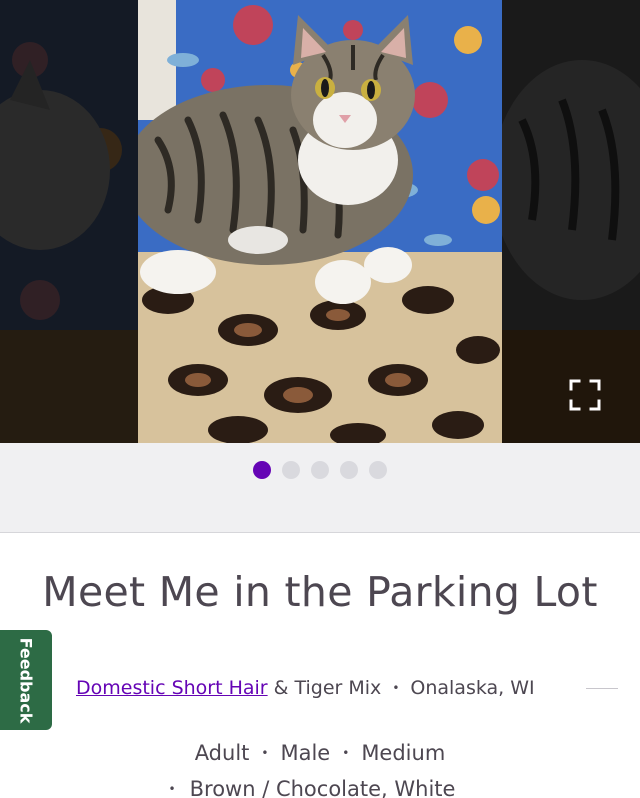 The image size is (640, 798). I want to click on expand-icon, so click(585, 395).